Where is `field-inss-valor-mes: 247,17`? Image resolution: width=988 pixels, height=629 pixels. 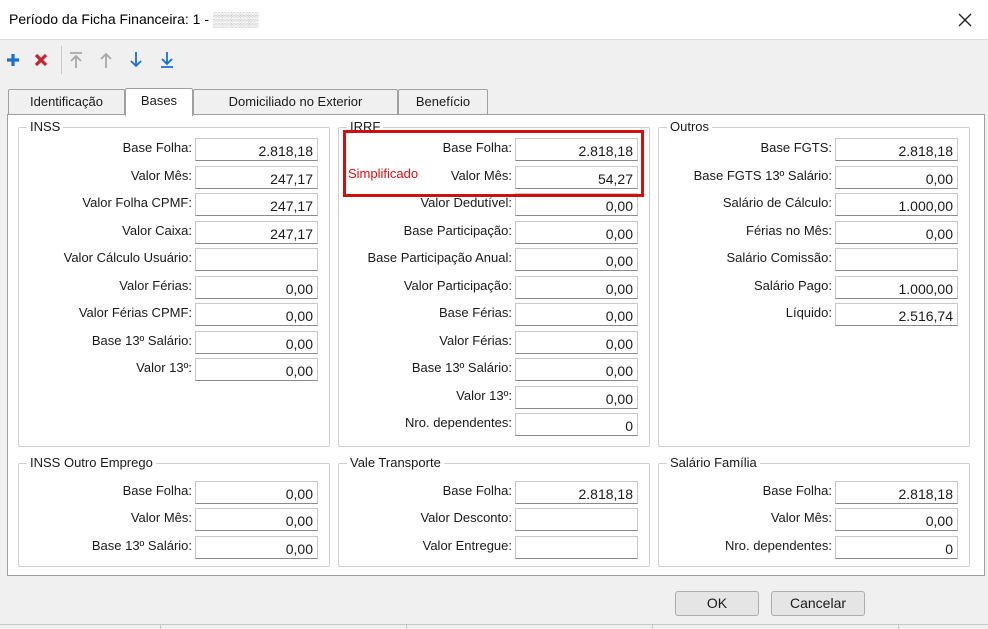 field-inss-valor-mes: 247,17 is located at coordinates (256, 177).